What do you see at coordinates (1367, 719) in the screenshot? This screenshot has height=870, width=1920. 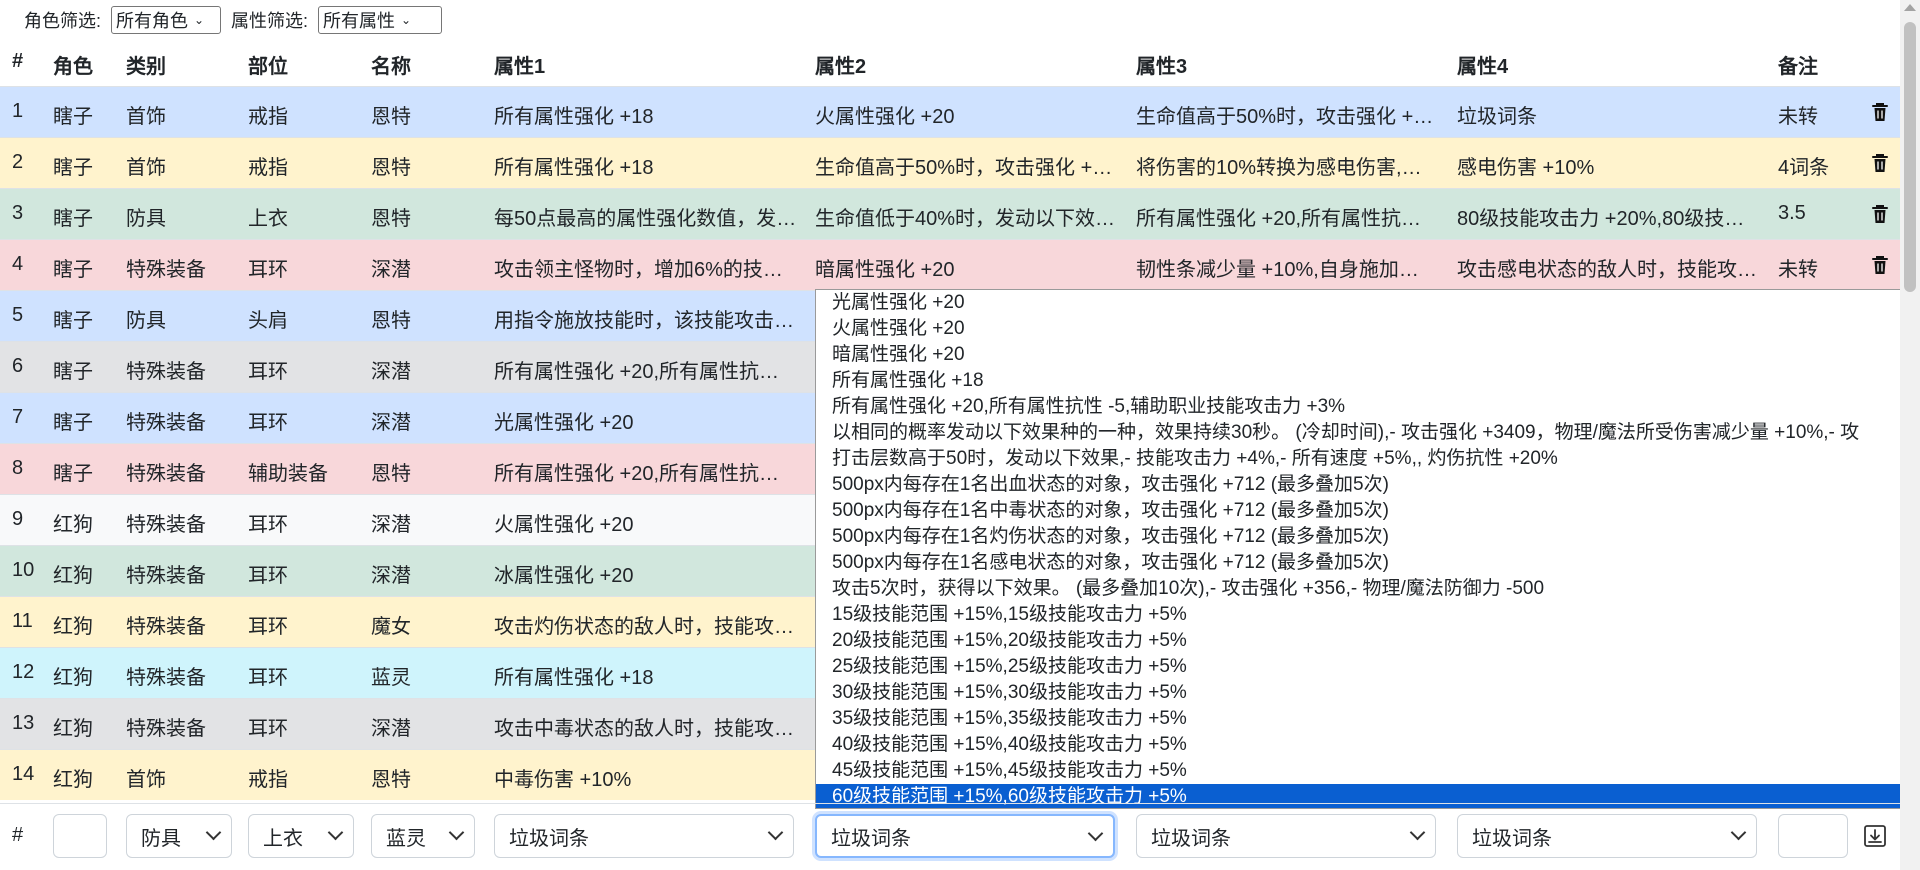 I see `dropdown-option: 35级技能范围 +15%,35级技能攻击力 +5%` at bounding box center [1367, 719].